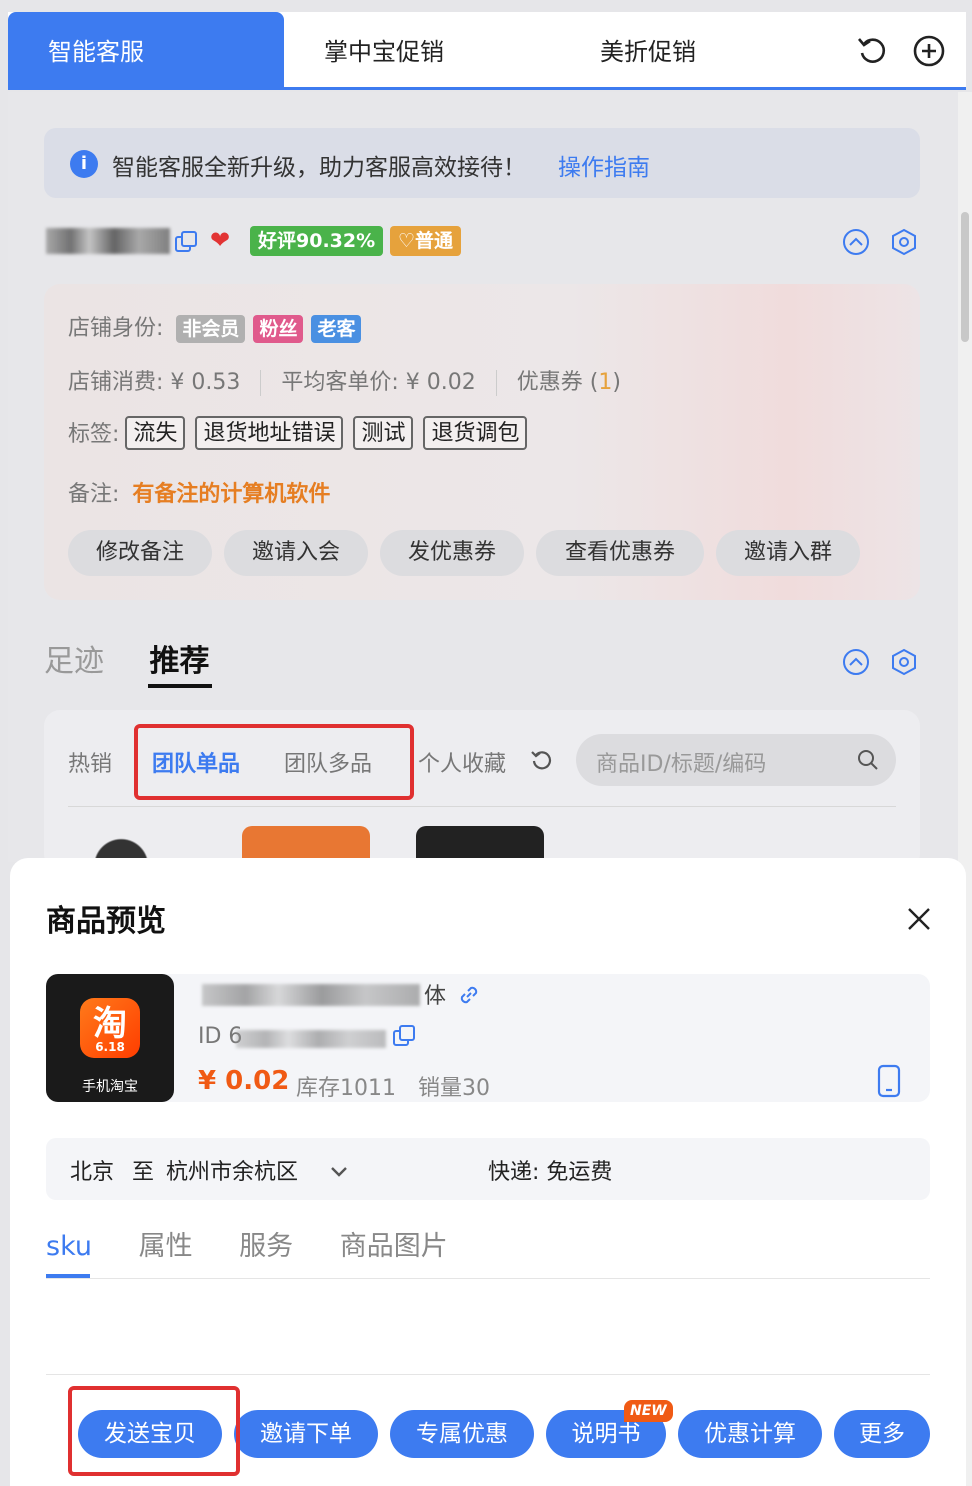 The image size is (972, 1486). What do you see at coordinates (166, 1246) in the screenshot?
I see `tab-attributes: 属性` at bounding box center [166, 1246].